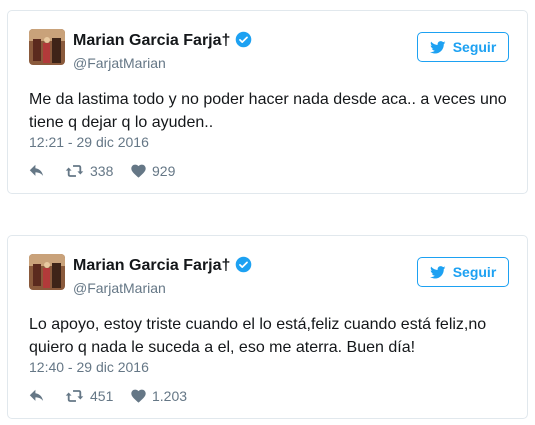  I want to click on like-button: 1.203, so click(159, 396).